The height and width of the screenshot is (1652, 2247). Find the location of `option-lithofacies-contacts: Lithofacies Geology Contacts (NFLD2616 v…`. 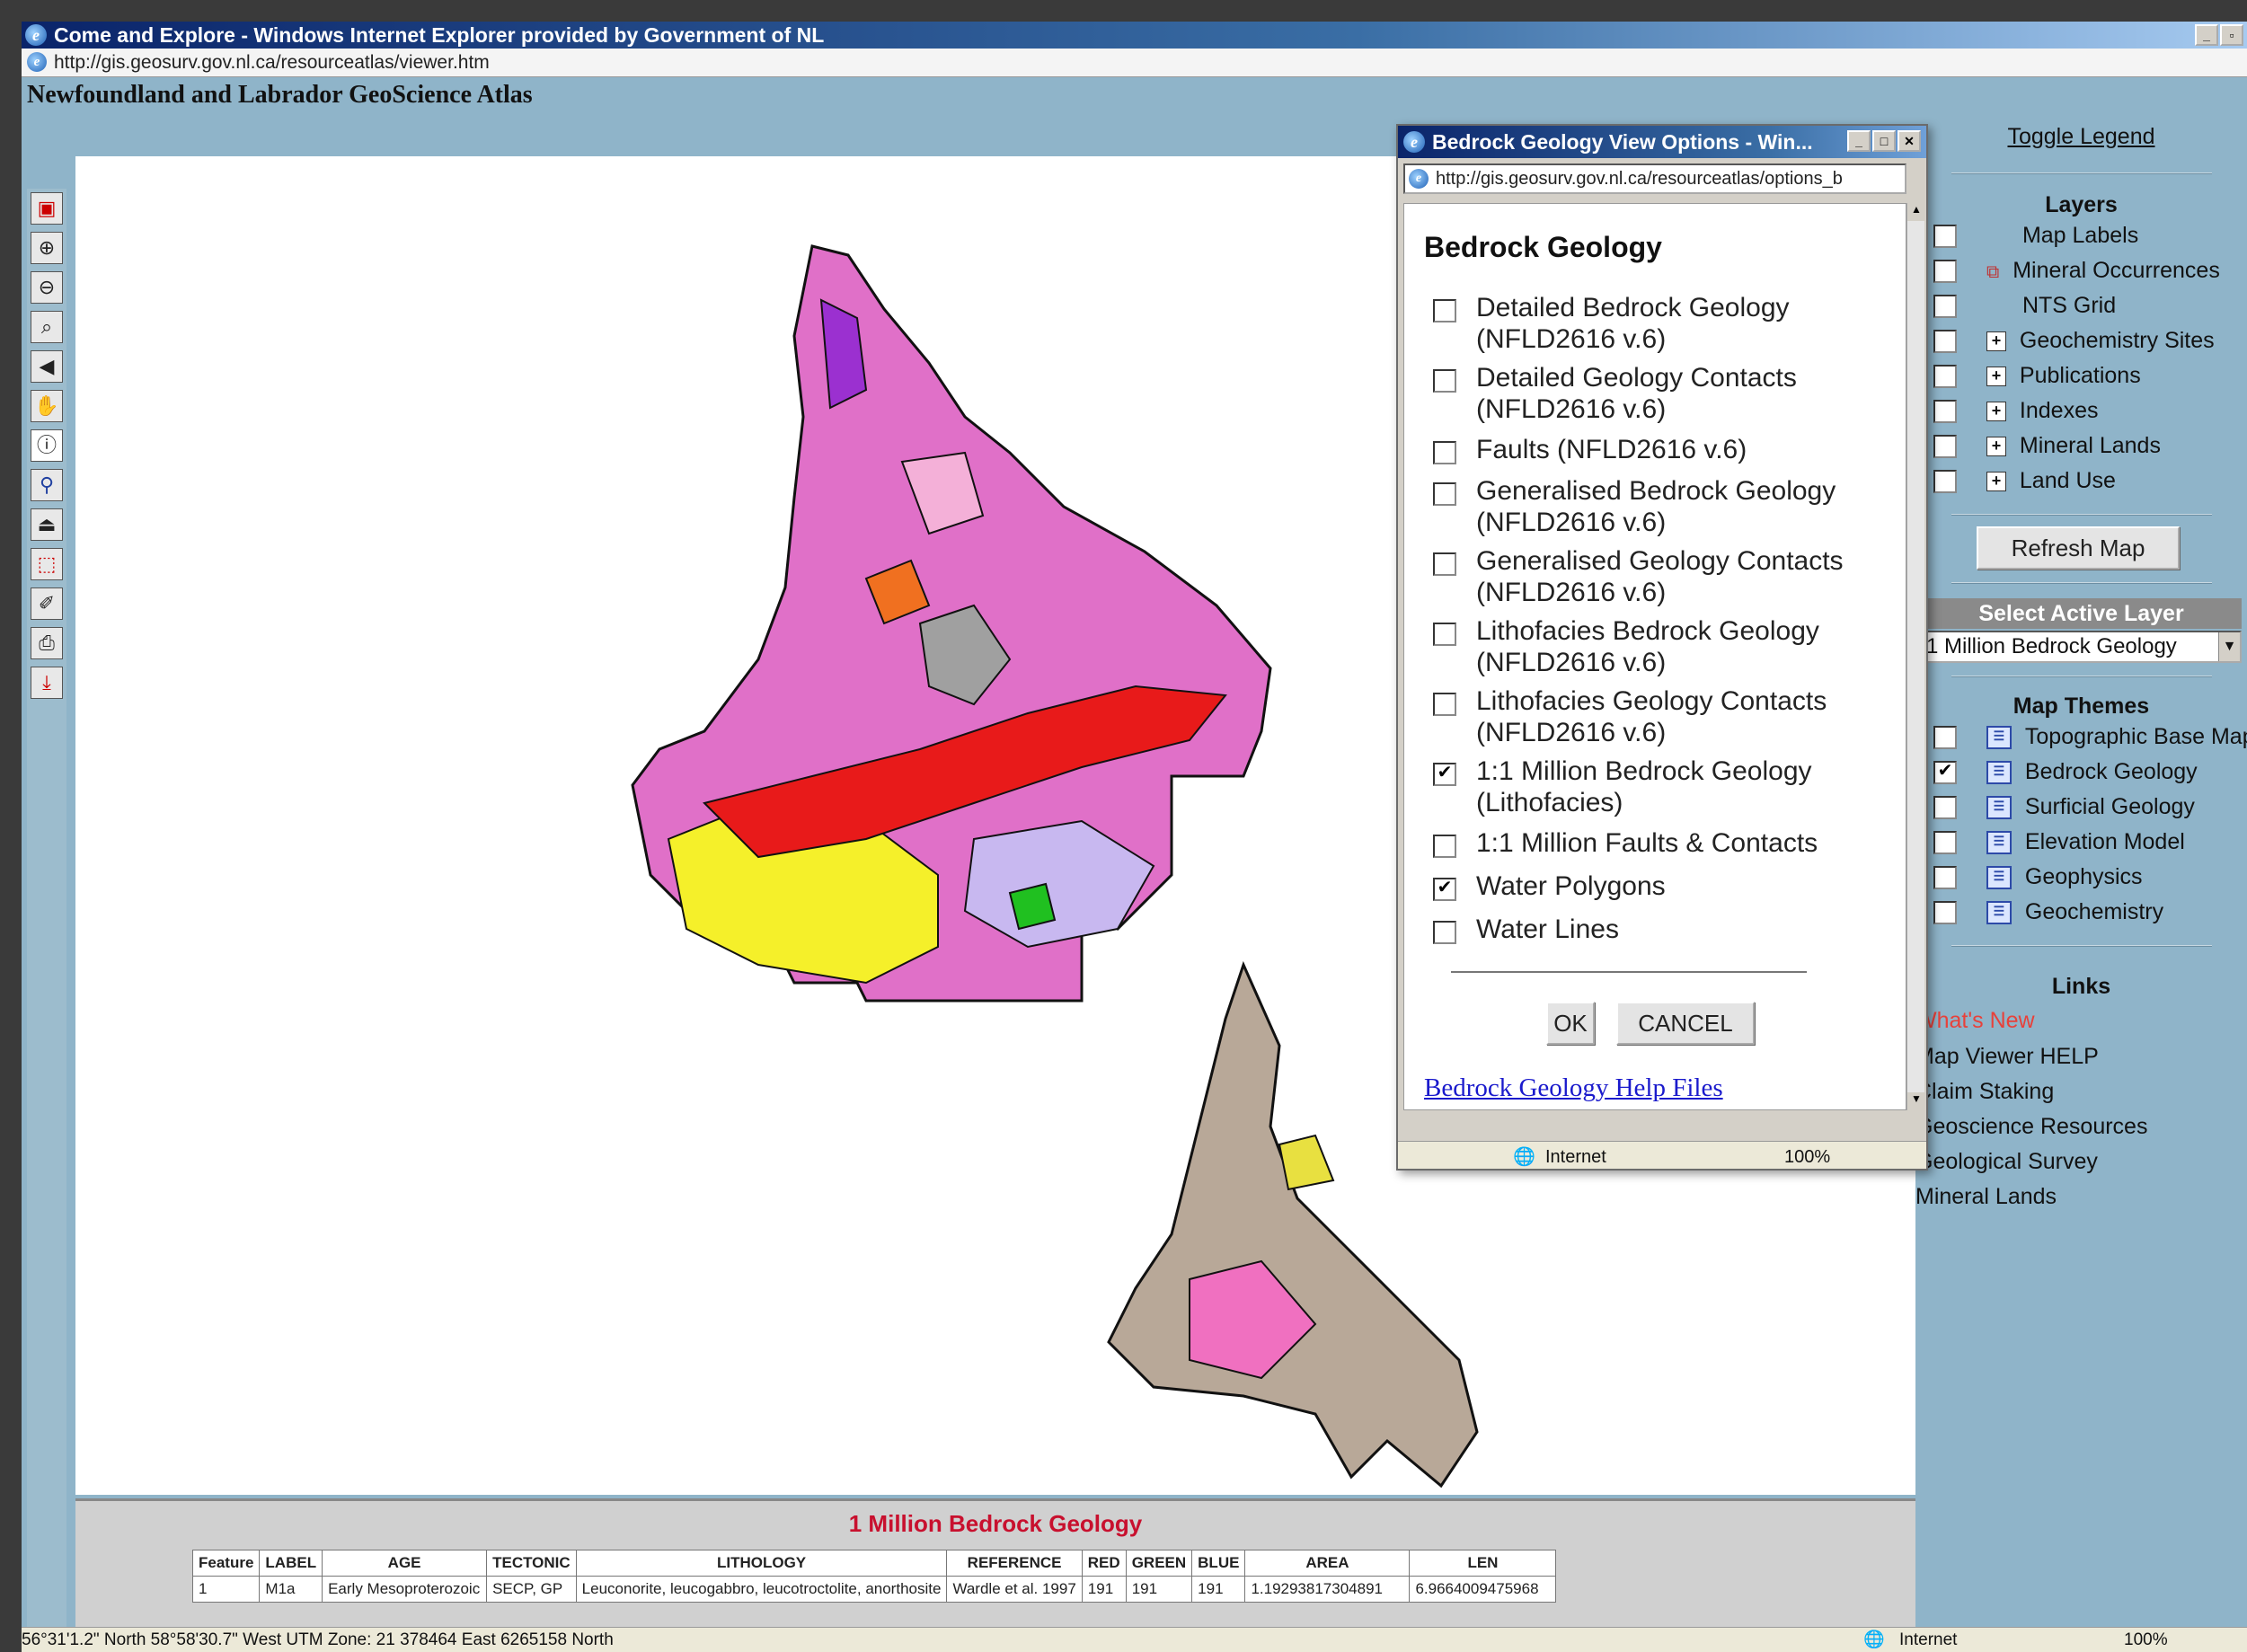

option-lithofacies-contacts: Lithofacies Geology Contacts (NFLD2616 v… is located at coordinates (1657, 716).